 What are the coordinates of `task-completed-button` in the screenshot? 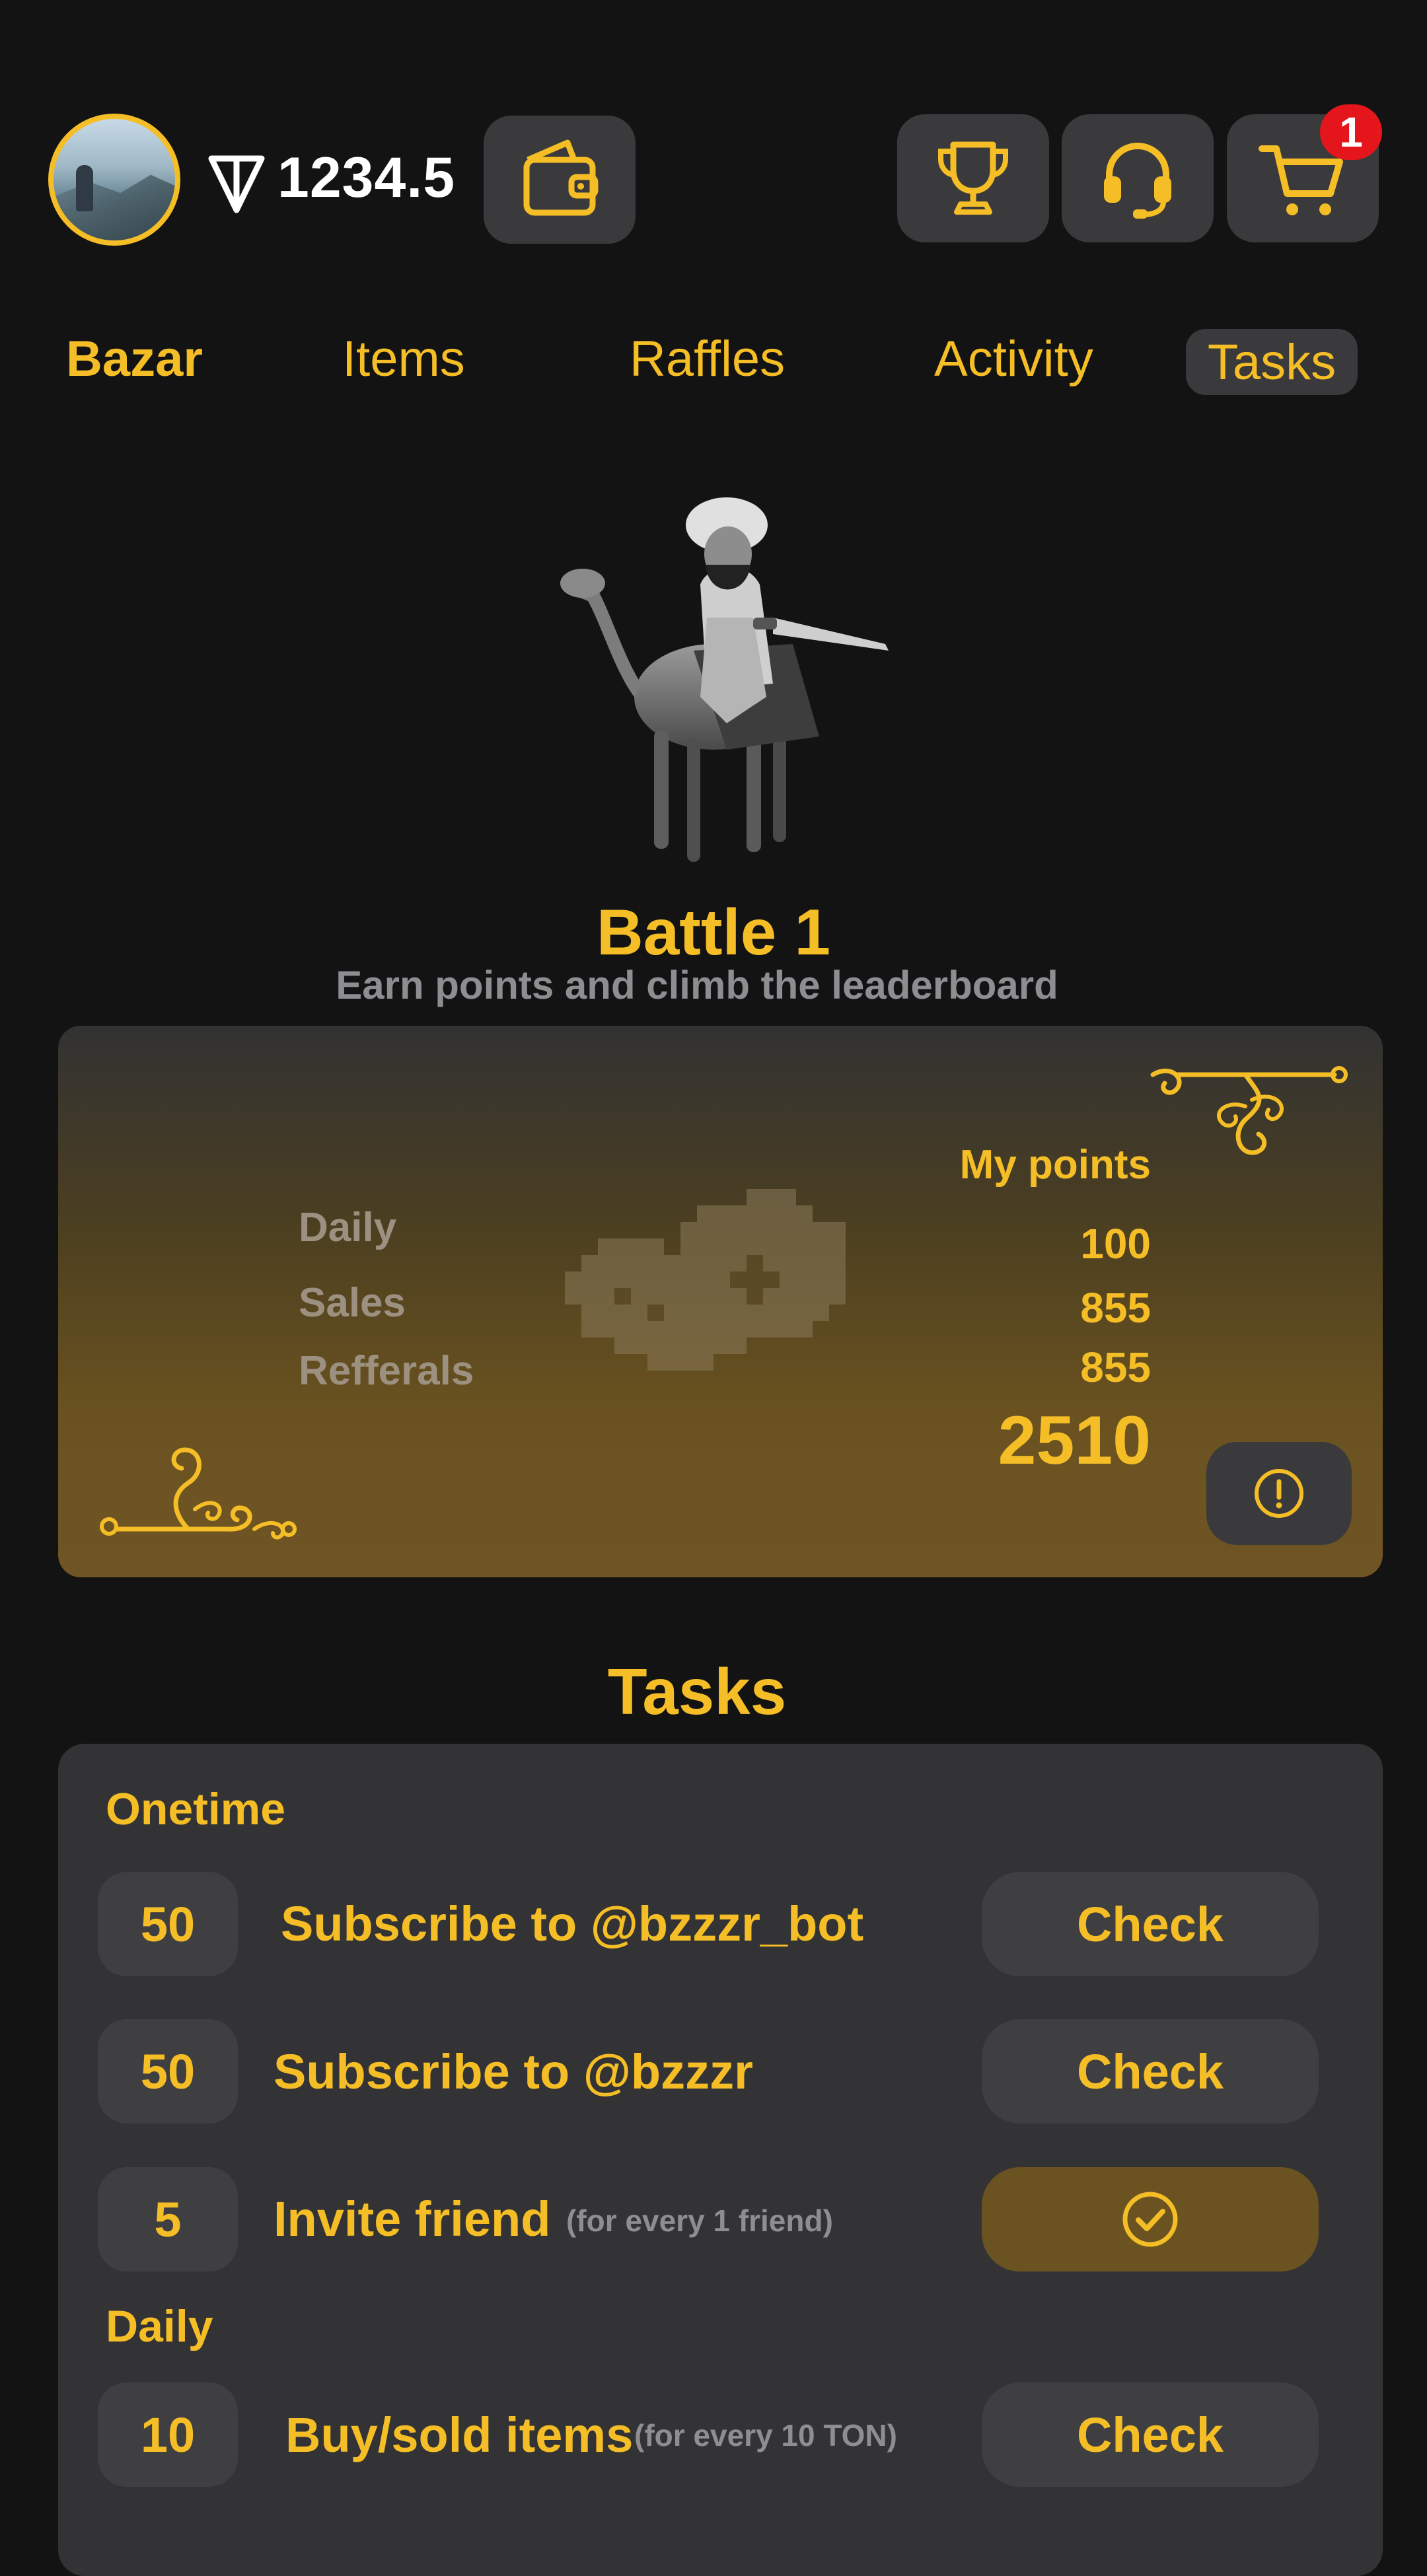 It's located at (1150, 2220).